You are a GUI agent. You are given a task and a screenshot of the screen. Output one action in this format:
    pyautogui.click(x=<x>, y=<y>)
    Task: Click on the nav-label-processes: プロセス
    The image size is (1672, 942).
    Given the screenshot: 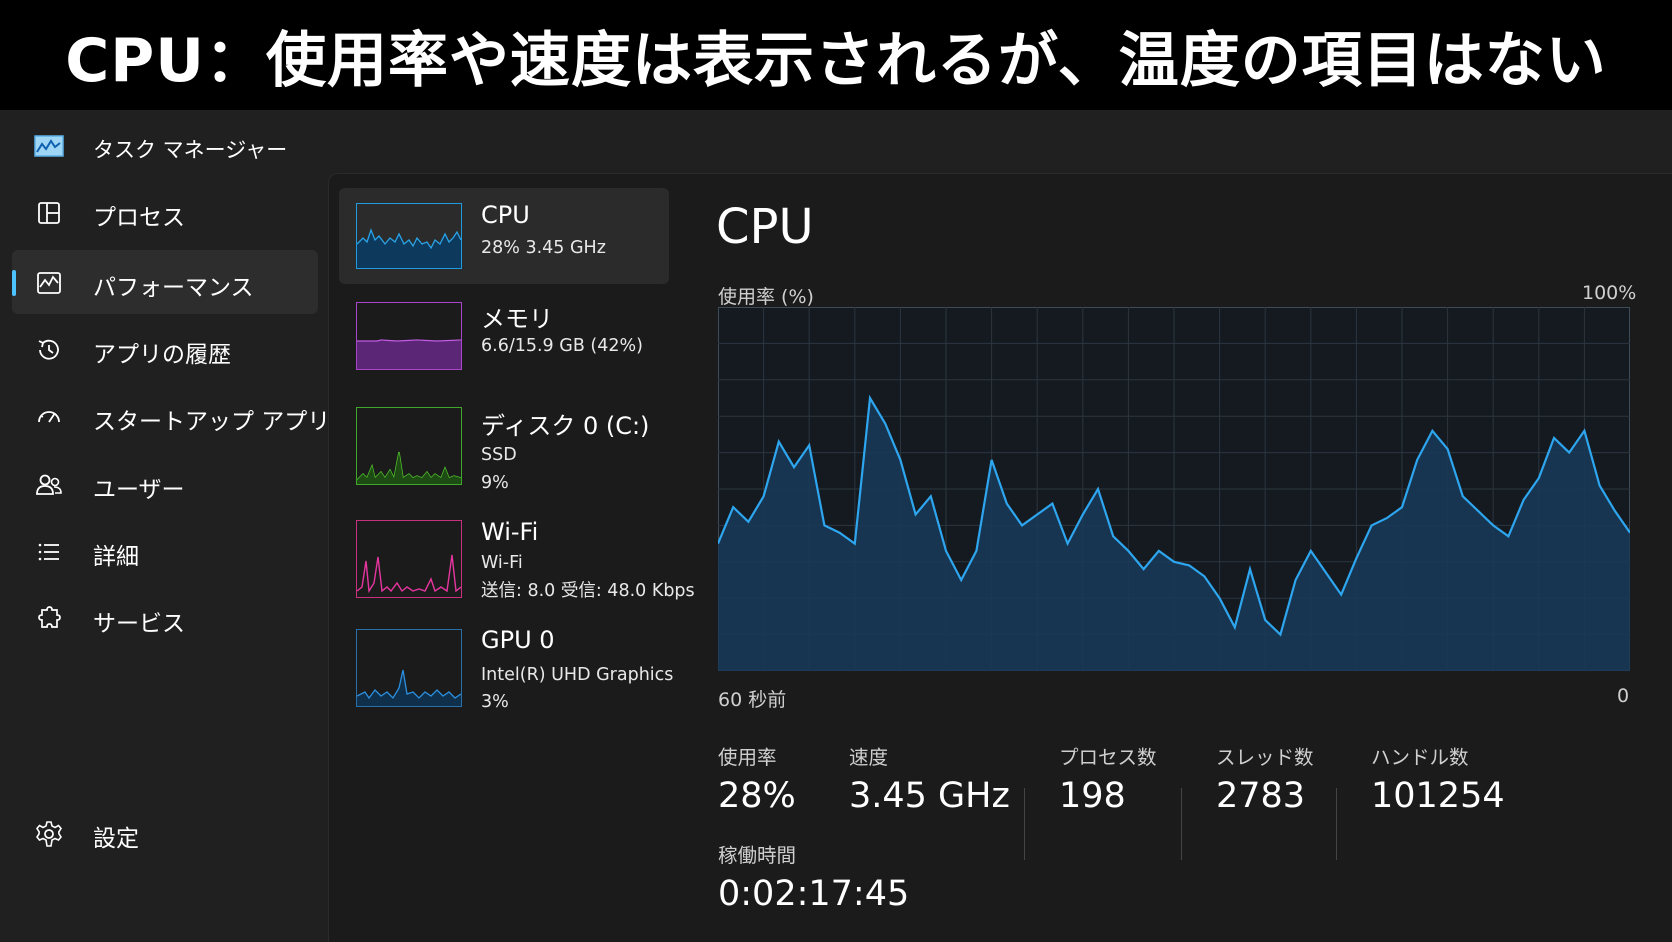 What is the action you would take?
    pyautogui.click(x=139, y=218)
    